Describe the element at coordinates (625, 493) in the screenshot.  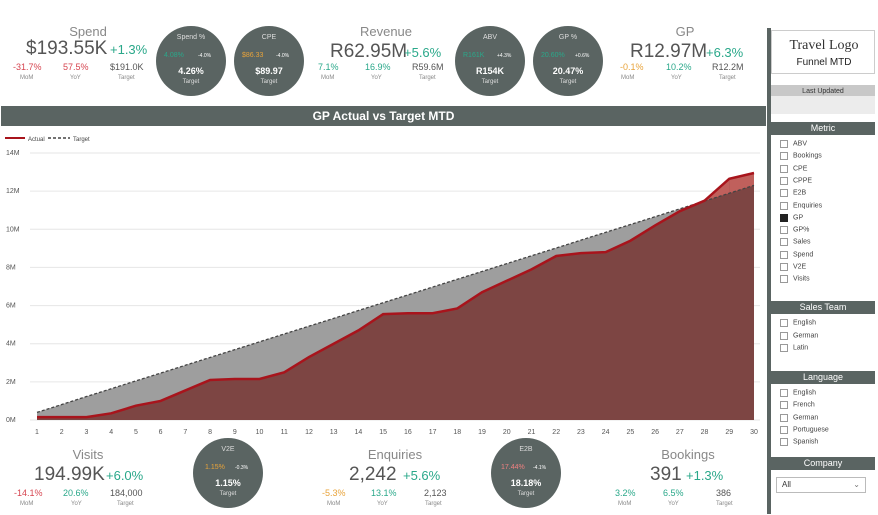
I see `bookings-mom: 3.2%` at that location.